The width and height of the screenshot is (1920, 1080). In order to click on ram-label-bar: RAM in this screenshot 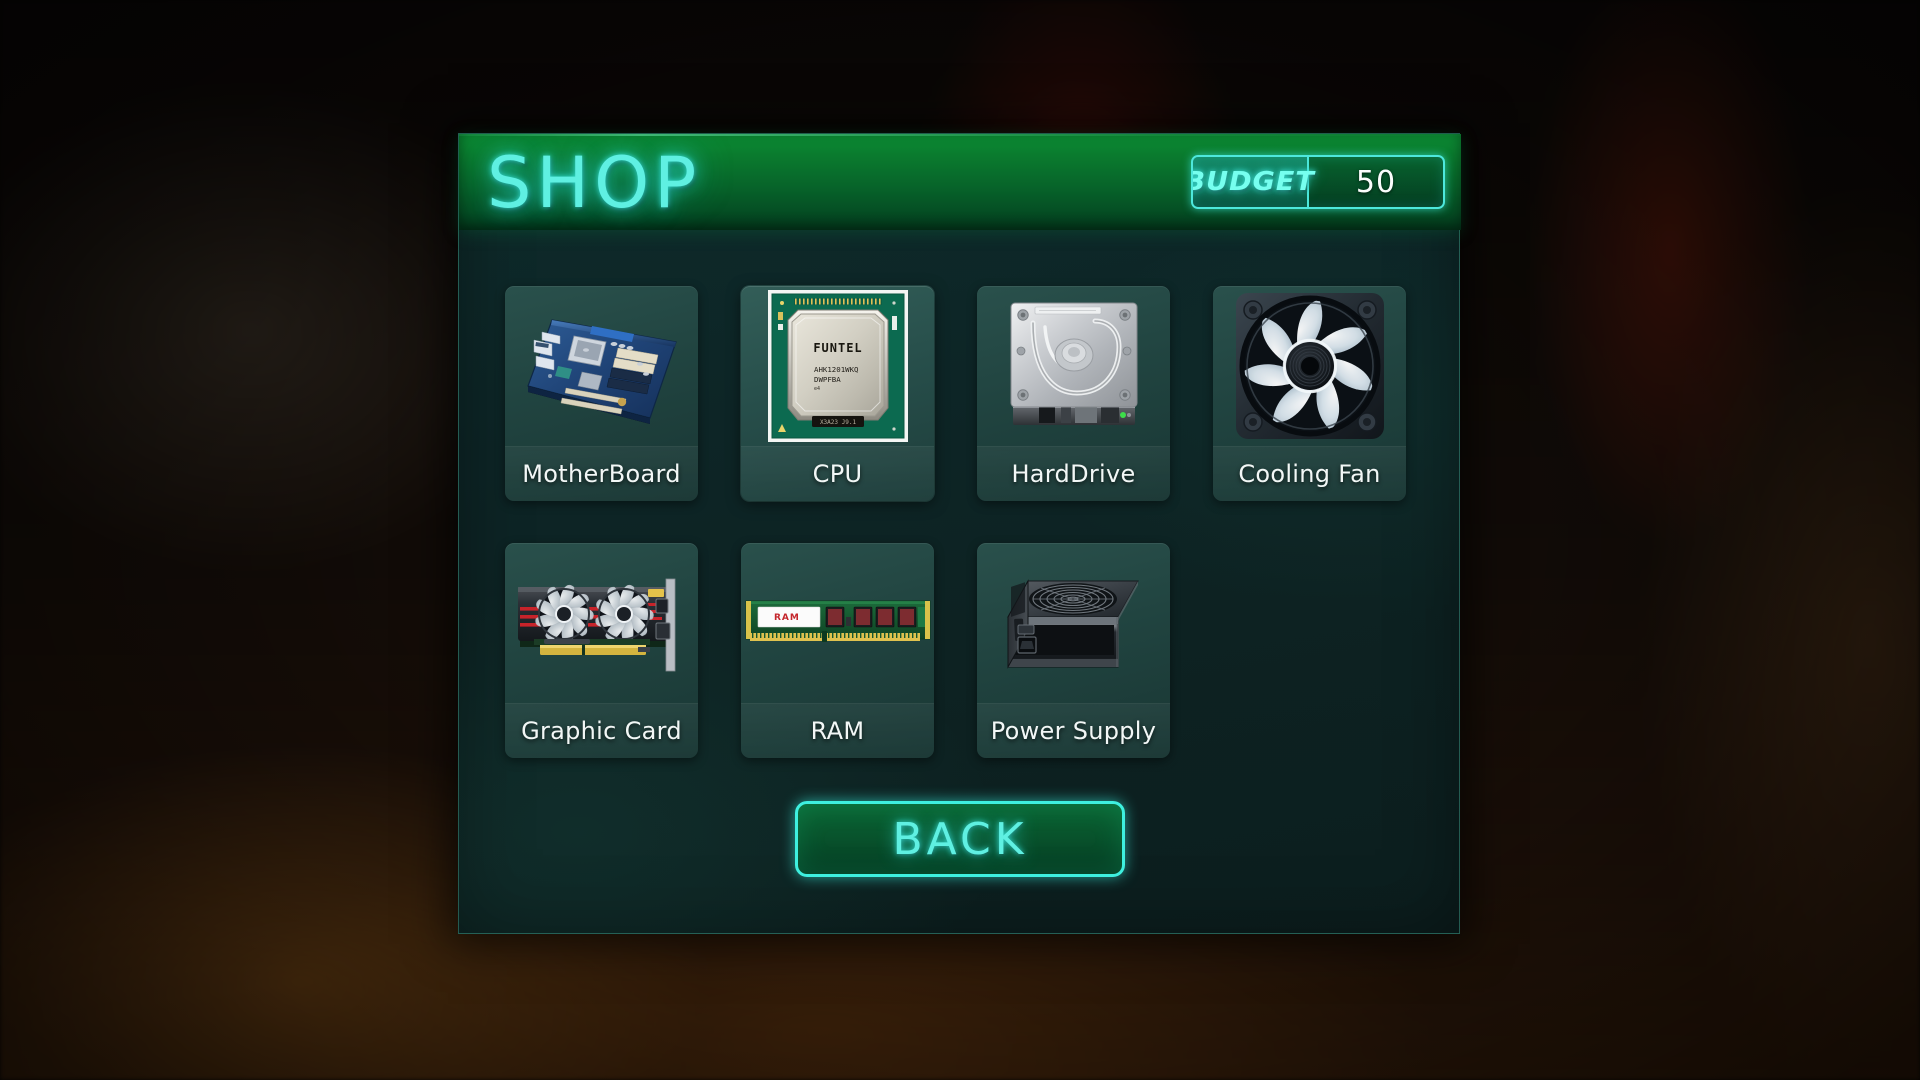, I will do `click(837, 730)`.